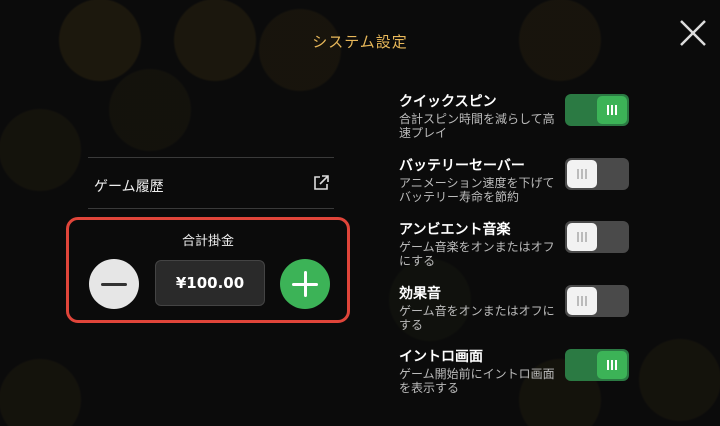  I want to click on close-button, so click(693, 33).